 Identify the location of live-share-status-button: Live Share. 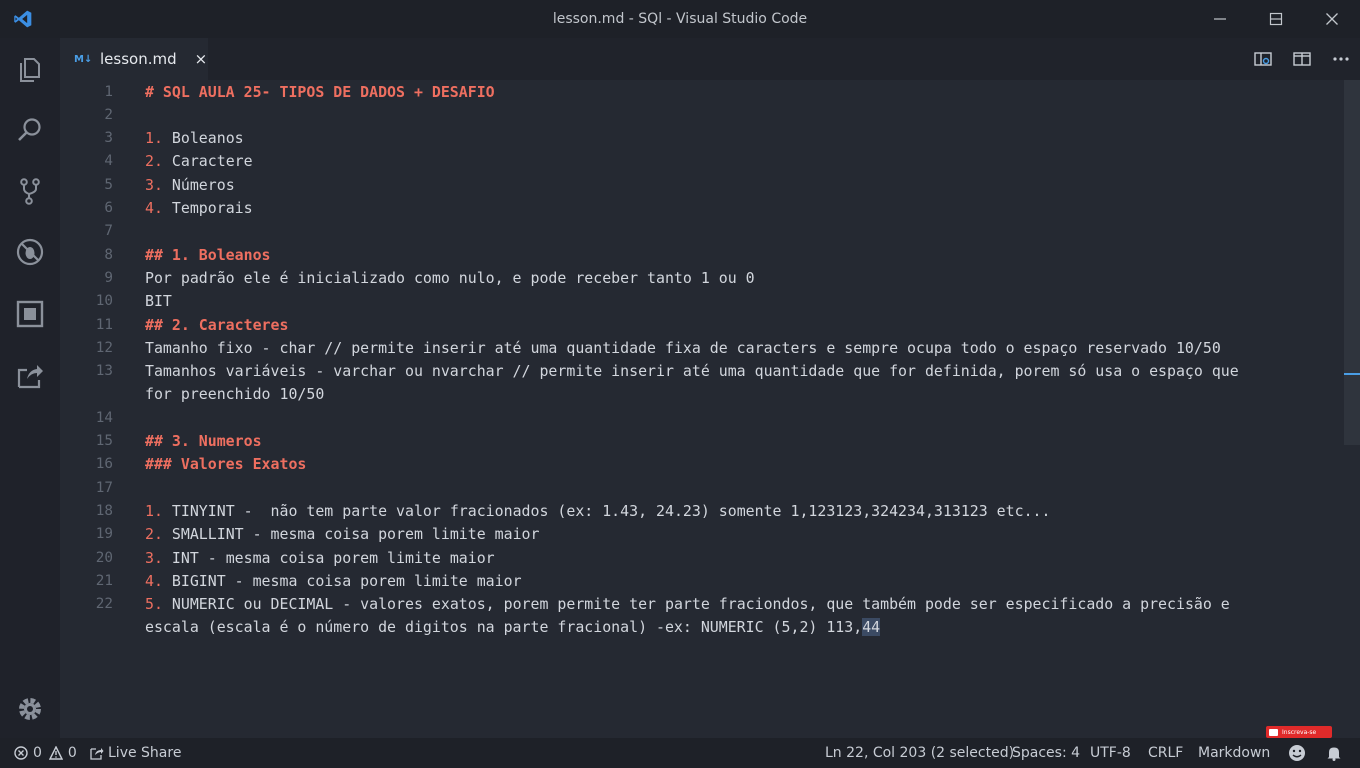
(135, 753).